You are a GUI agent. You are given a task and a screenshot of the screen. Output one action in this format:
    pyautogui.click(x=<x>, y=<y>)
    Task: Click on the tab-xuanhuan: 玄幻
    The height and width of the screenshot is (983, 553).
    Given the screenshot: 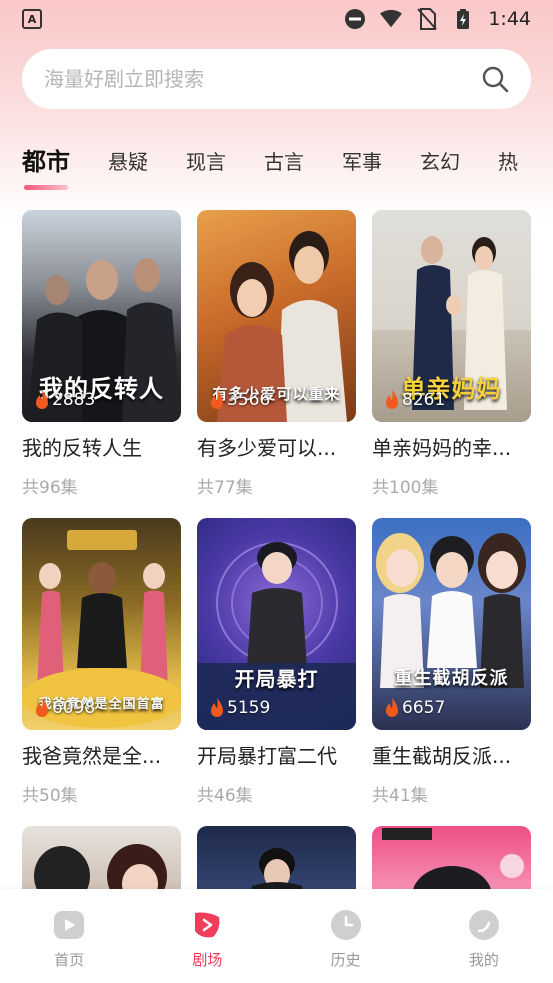 What is the action you would take?
    pyautogui.click(x=440, y=162)
    